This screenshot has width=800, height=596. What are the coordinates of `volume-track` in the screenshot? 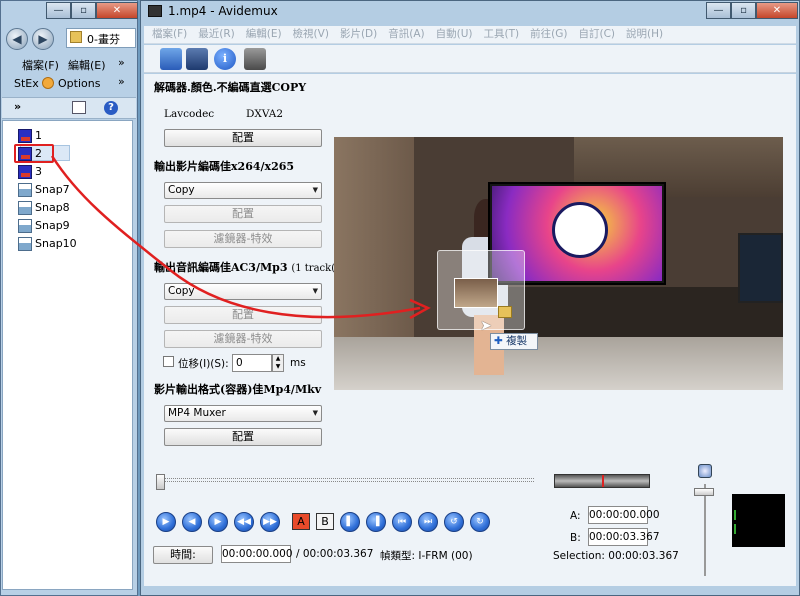 It's located at (705, 530).